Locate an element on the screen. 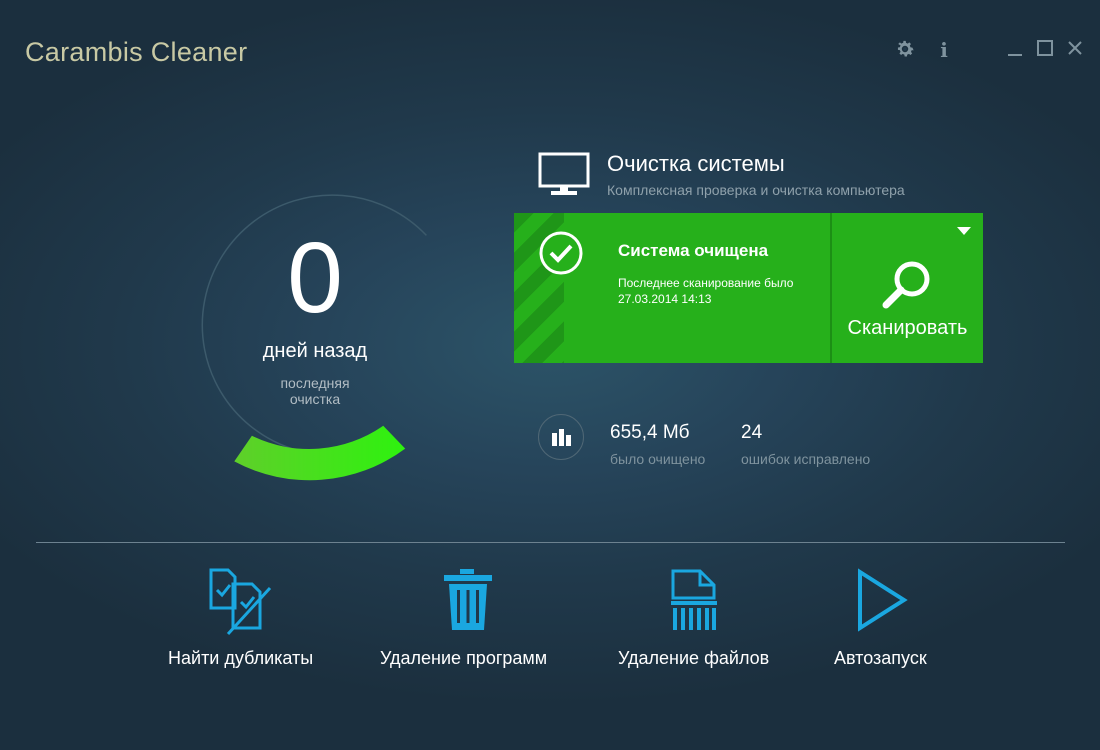 This screenshot has height=750, width=1100. shred-file-icon is located at coordinates (694, 602).